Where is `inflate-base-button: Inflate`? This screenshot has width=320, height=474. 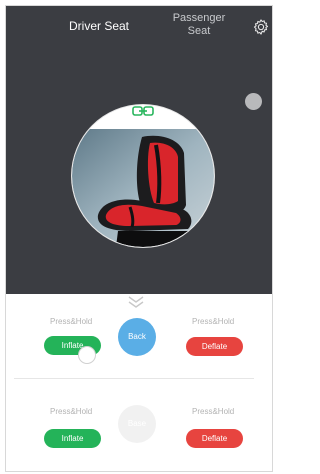 inflate-base-button: Inflate is located at coordinates (72, 438).